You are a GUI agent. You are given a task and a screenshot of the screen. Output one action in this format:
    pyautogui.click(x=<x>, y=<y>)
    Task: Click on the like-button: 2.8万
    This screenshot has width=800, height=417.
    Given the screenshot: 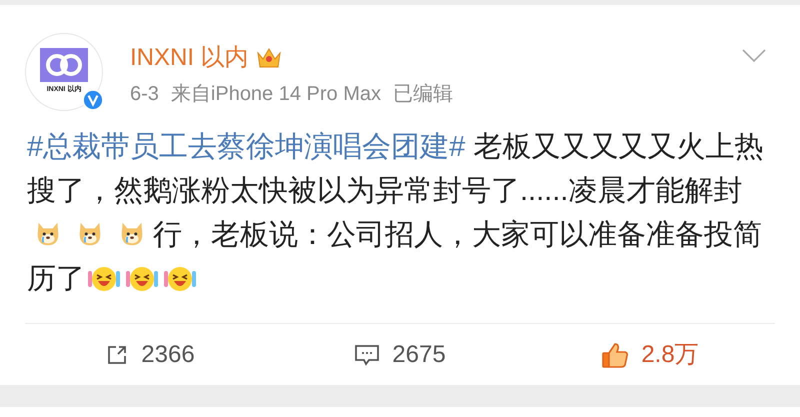 What is the action you would take?
    pyautogui.click(x=650, y=354)
    